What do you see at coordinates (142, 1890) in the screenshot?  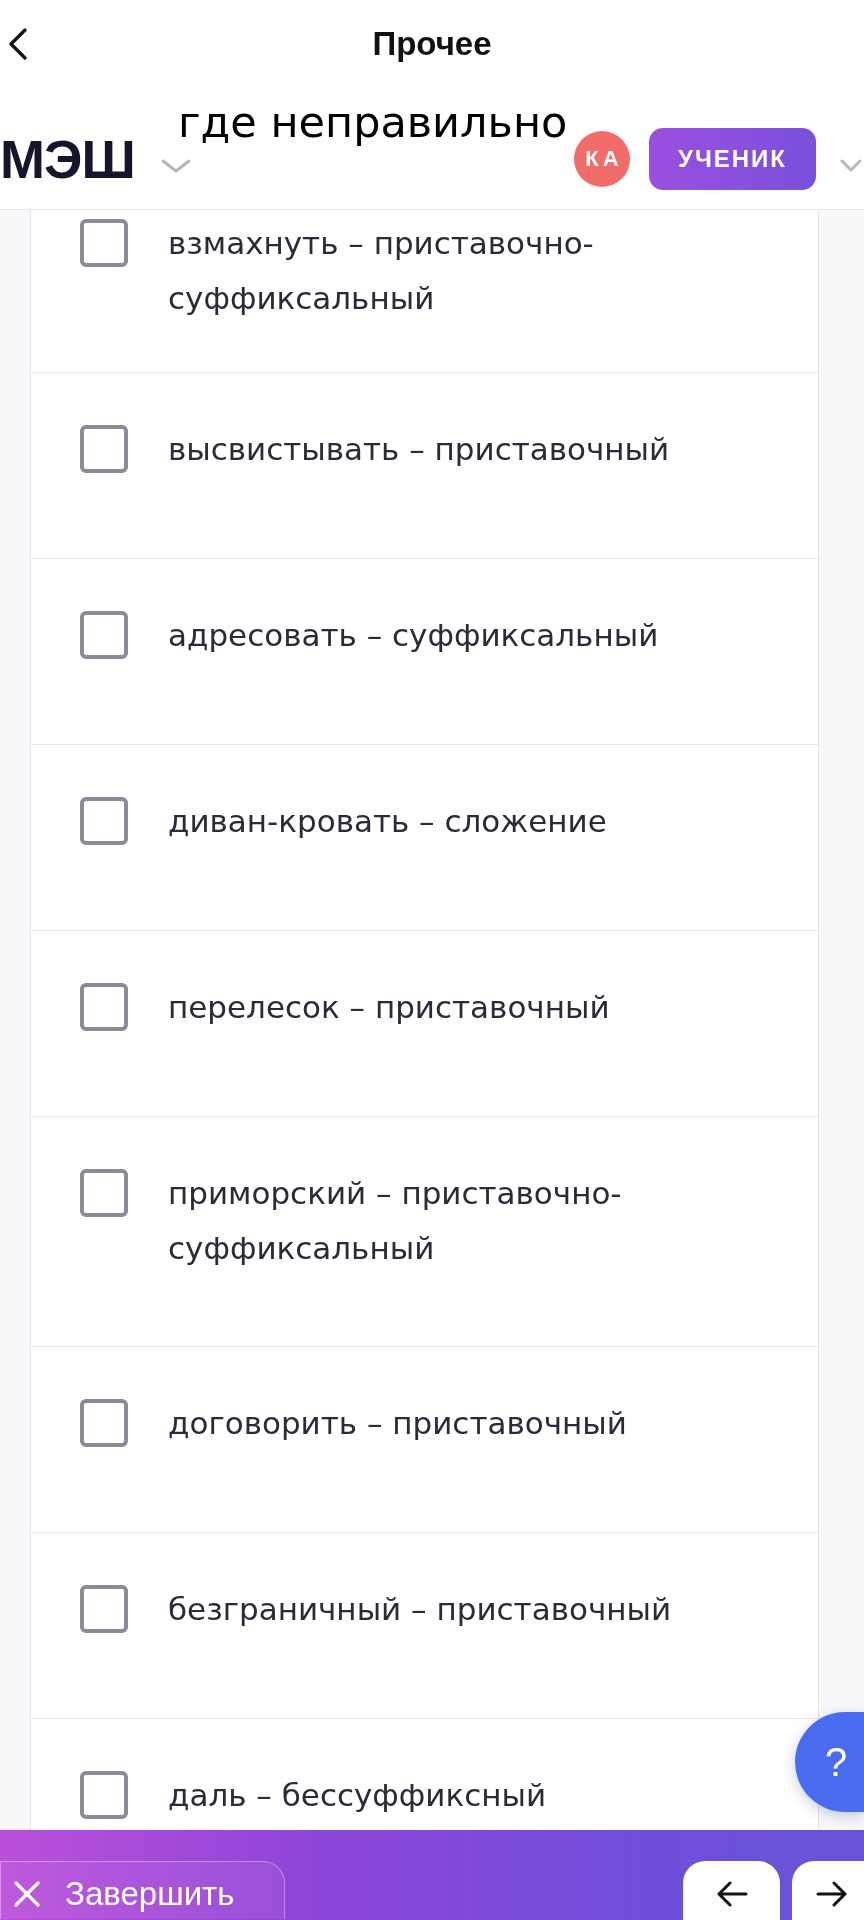 I see `finish-button: Завершить` at bounding box center [142, 1890].